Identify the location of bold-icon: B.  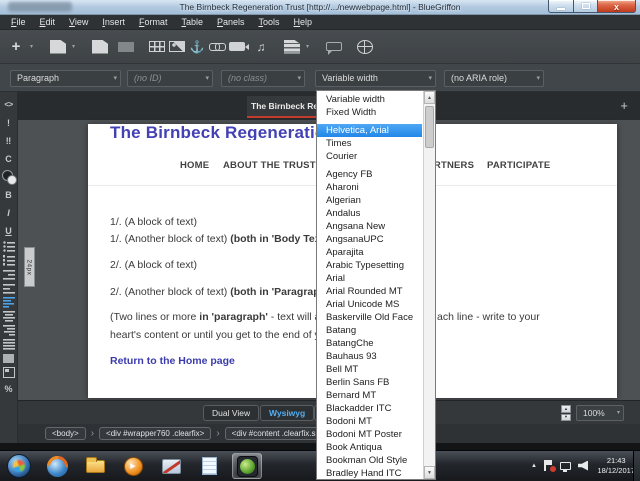
(9, 194).